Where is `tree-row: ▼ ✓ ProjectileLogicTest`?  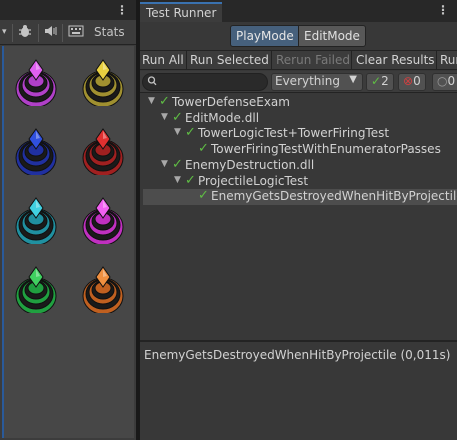 tree-row: ▼ ✓ ProjectileLogicTest is located at coordinates (298, 181).